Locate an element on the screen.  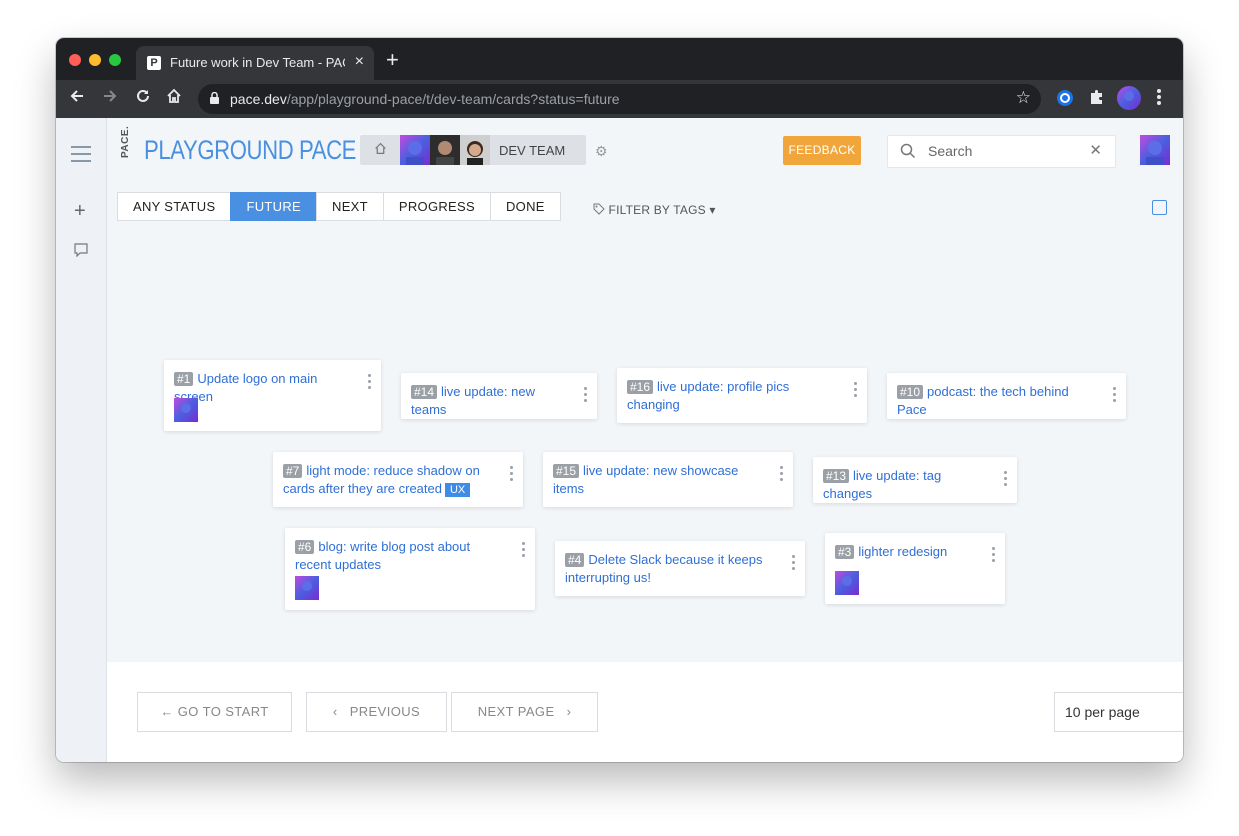
reload-icon is located at coordinates (143, 98).